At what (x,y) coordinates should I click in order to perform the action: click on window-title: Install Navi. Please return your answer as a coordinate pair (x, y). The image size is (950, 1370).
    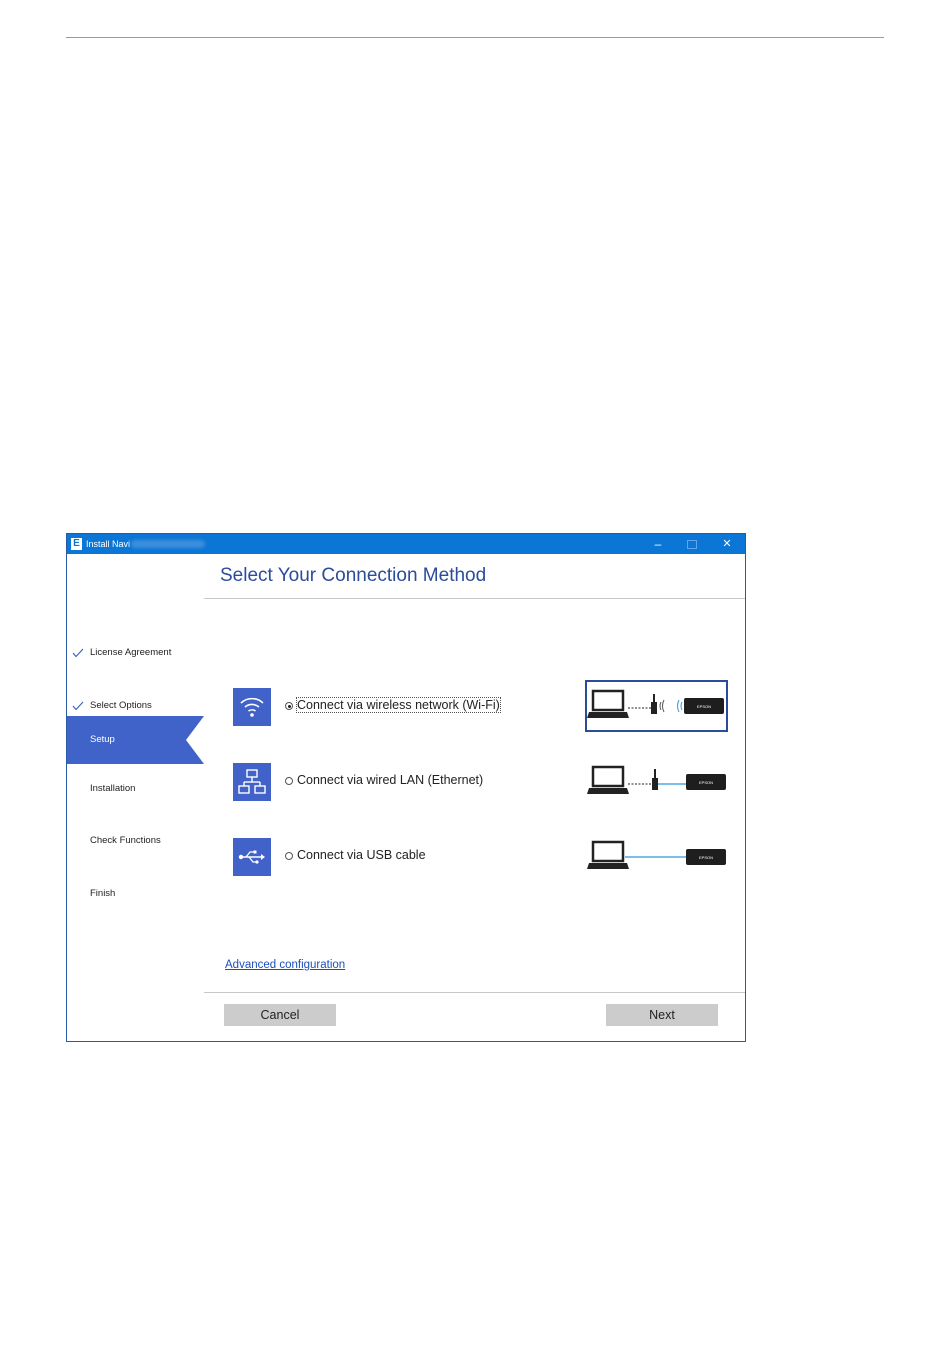
    Looking at the image, I should click on (108, 544).